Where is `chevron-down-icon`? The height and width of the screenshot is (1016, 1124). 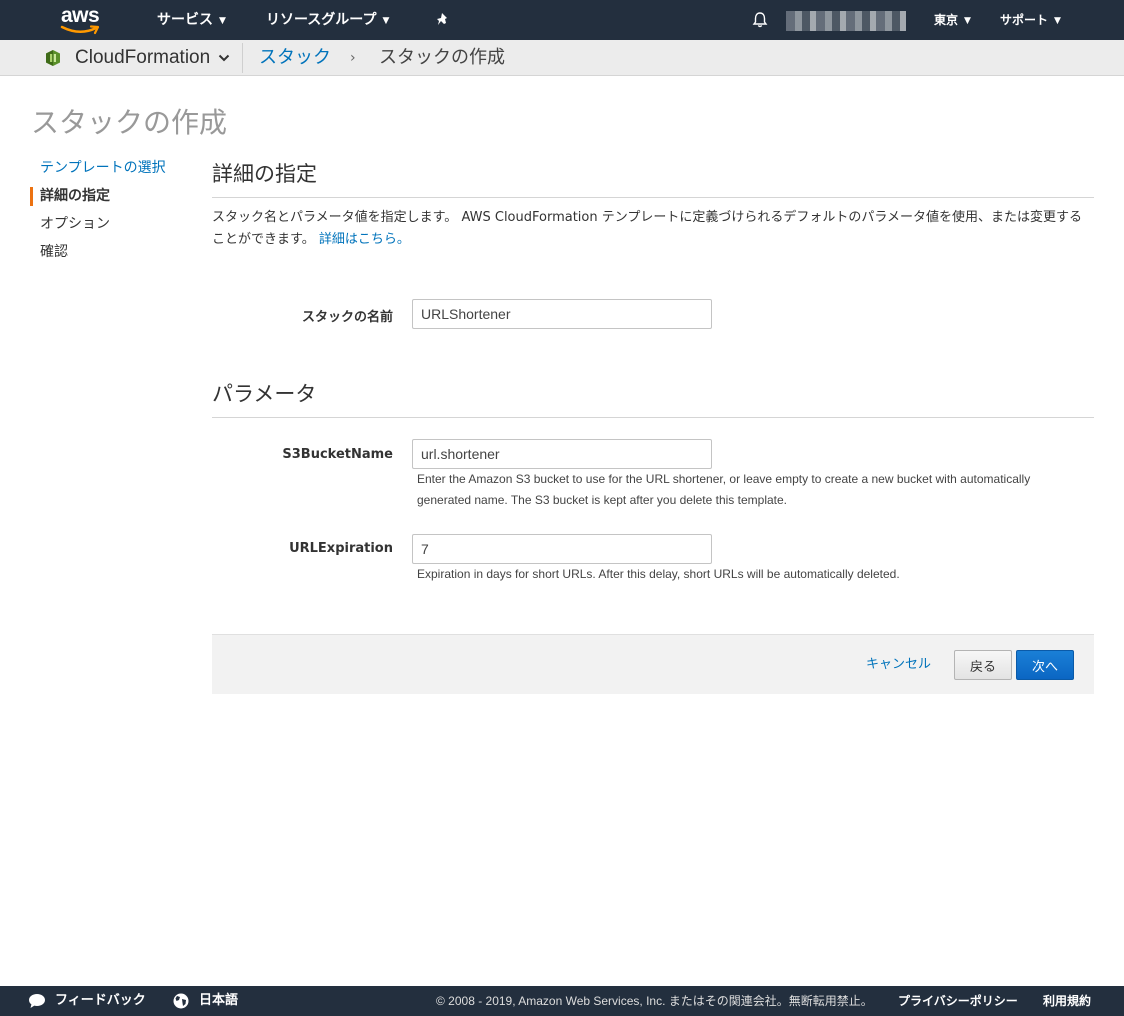 chevron-down-icon is located at coordinates (224, 58).